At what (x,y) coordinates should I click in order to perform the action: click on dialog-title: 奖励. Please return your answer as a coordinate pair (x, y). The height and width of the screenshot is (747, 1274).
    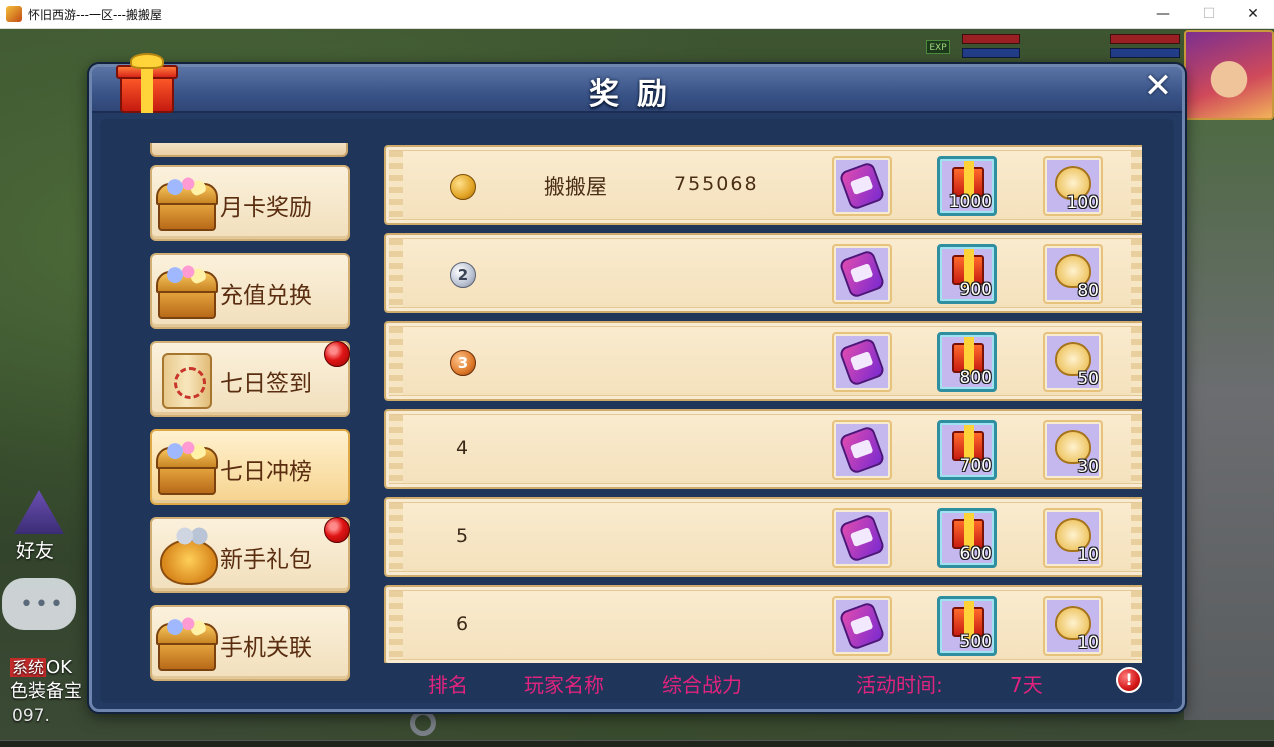
    Looking at the image, I should click on (637, 94).